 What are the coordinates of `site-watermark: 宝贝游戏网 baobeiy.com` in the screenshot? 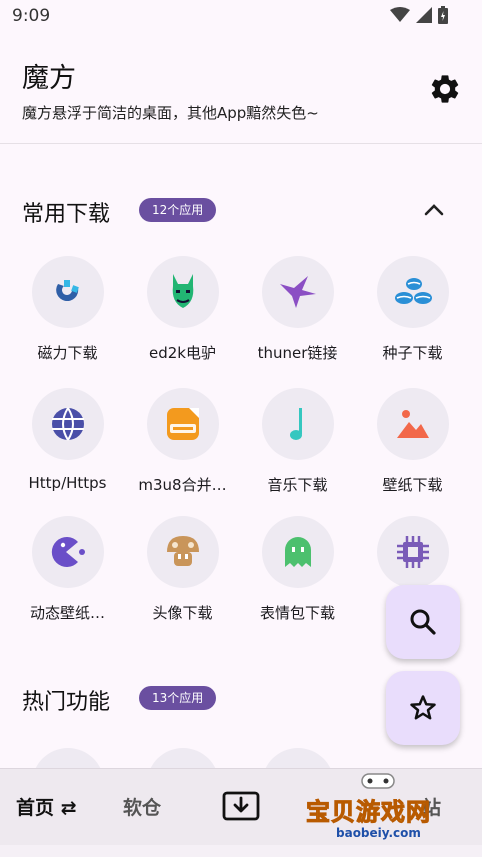 It's located at (381, 810).